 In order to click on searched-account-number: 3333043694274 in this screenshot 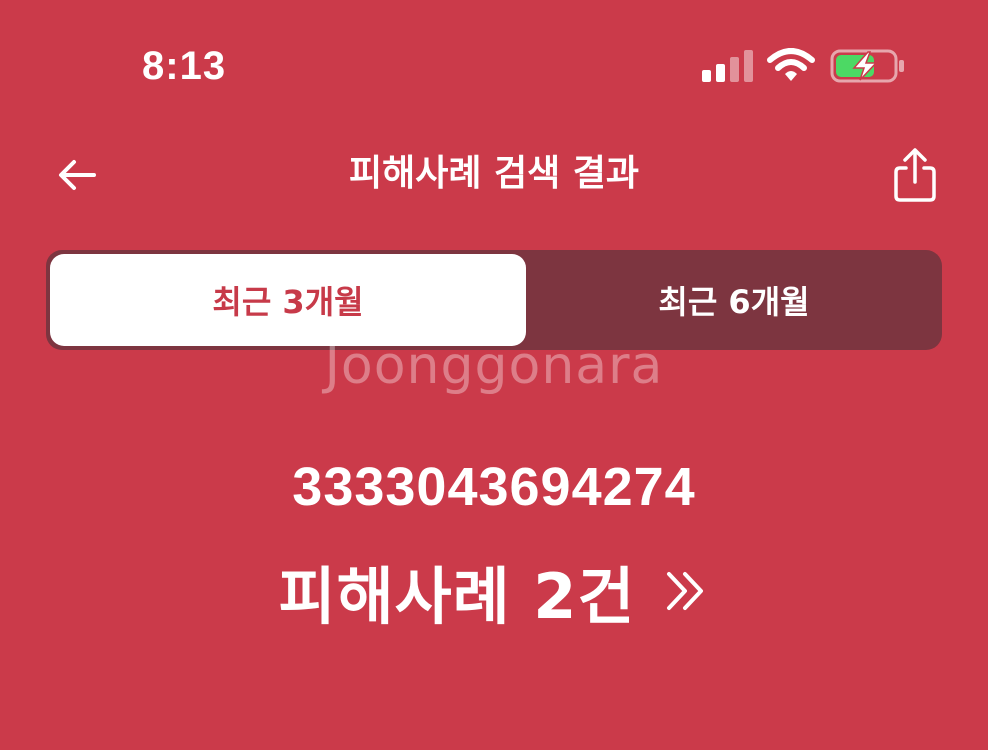, I will do `click(494, 487)`.